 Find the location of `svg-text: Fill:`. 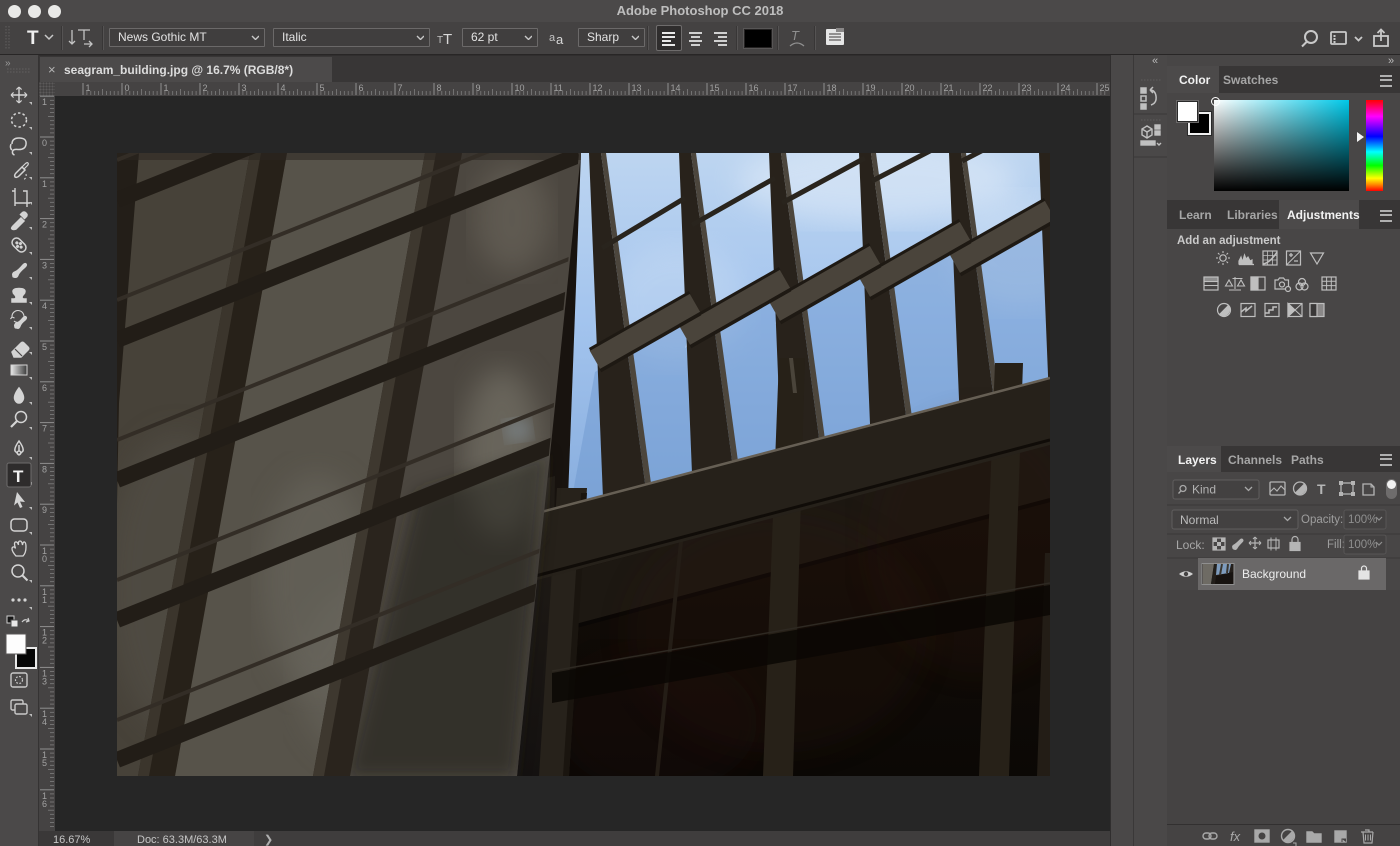

svg-text: Fill: is located at coordinates (1336, 545).